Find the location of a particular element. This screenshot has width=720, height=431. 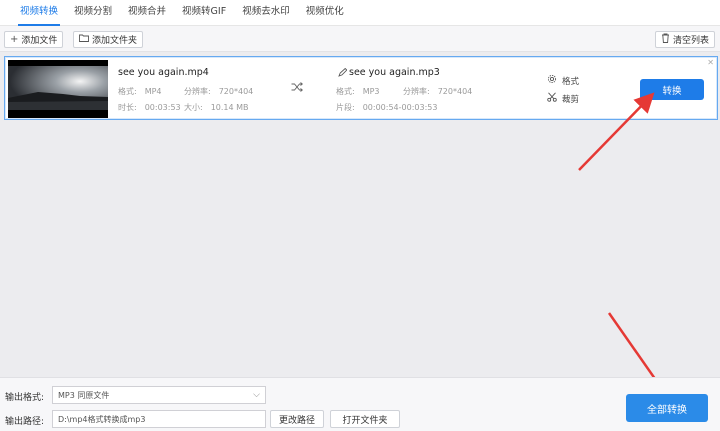

source-file-name: see you again.mp4 is located at coordinates (163, 72).